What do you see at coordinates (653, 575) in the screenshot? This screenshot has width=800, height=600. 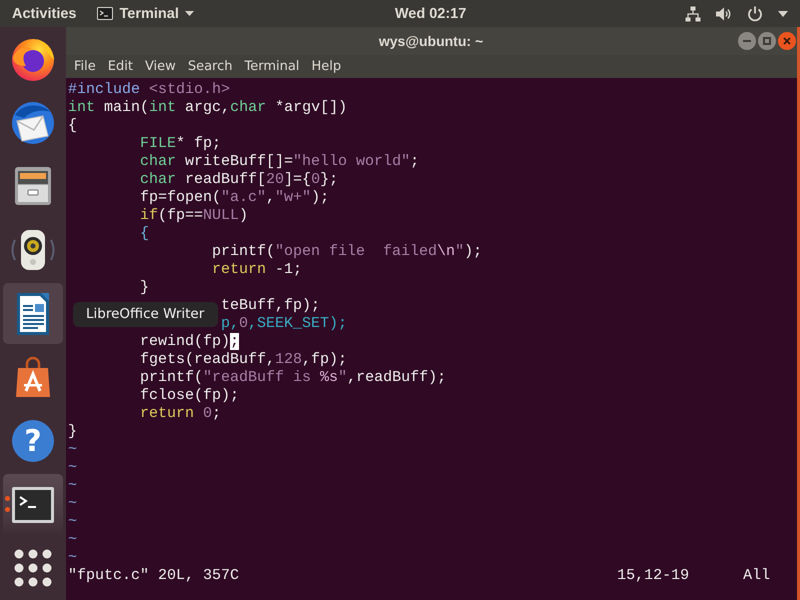 I see `cursor-position: 15,12-19` at bounding box center [653, 575].